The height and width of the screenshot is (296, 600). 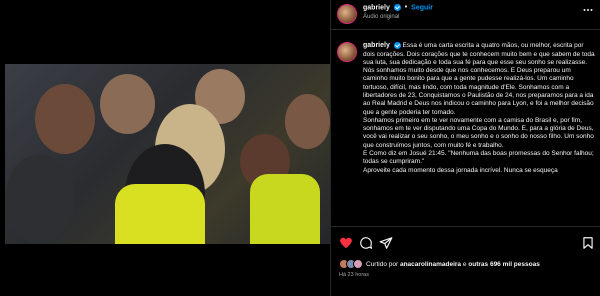 I want to click on bookmark-icon, so click(x=588, y=243).